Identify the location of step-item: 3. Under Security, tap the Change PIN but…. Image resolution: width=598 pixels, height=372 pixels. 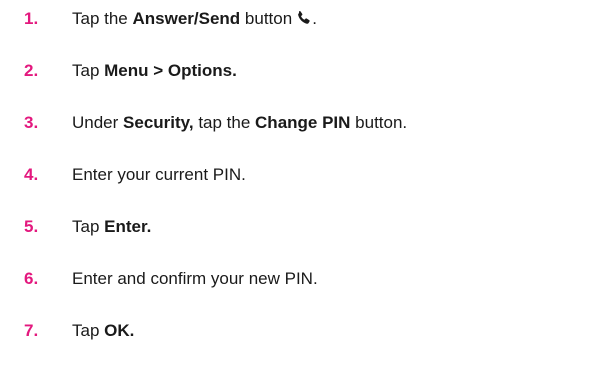
(299, 123).